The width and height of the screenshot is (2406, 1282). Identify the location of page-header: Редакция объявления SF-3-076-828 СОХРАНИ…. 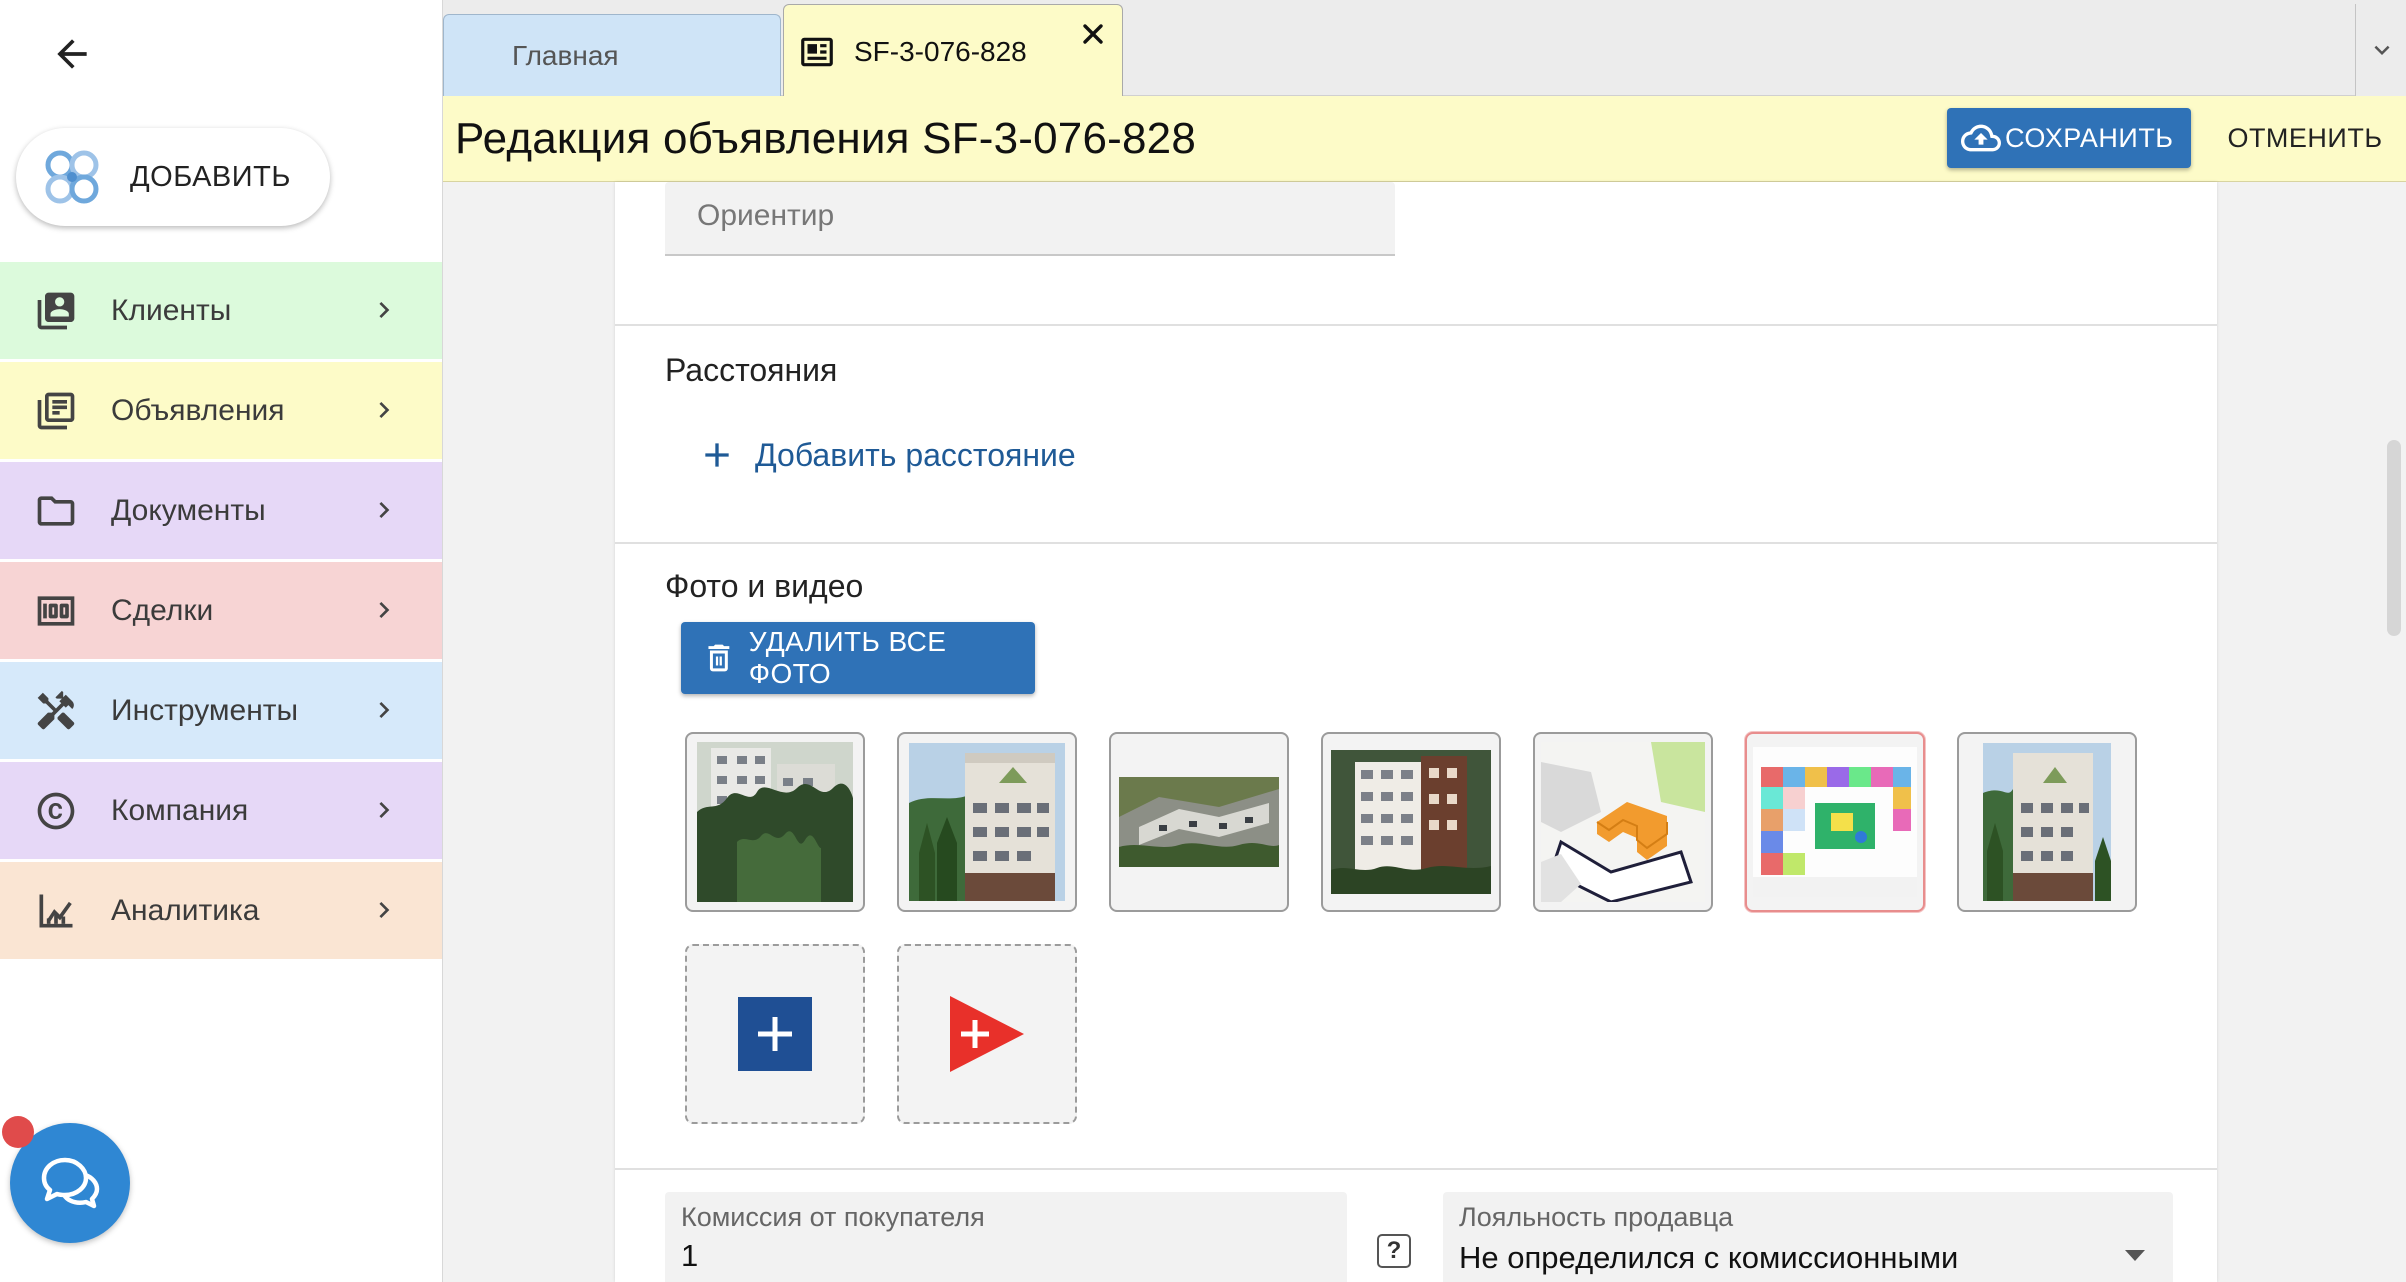
(1424, 139).